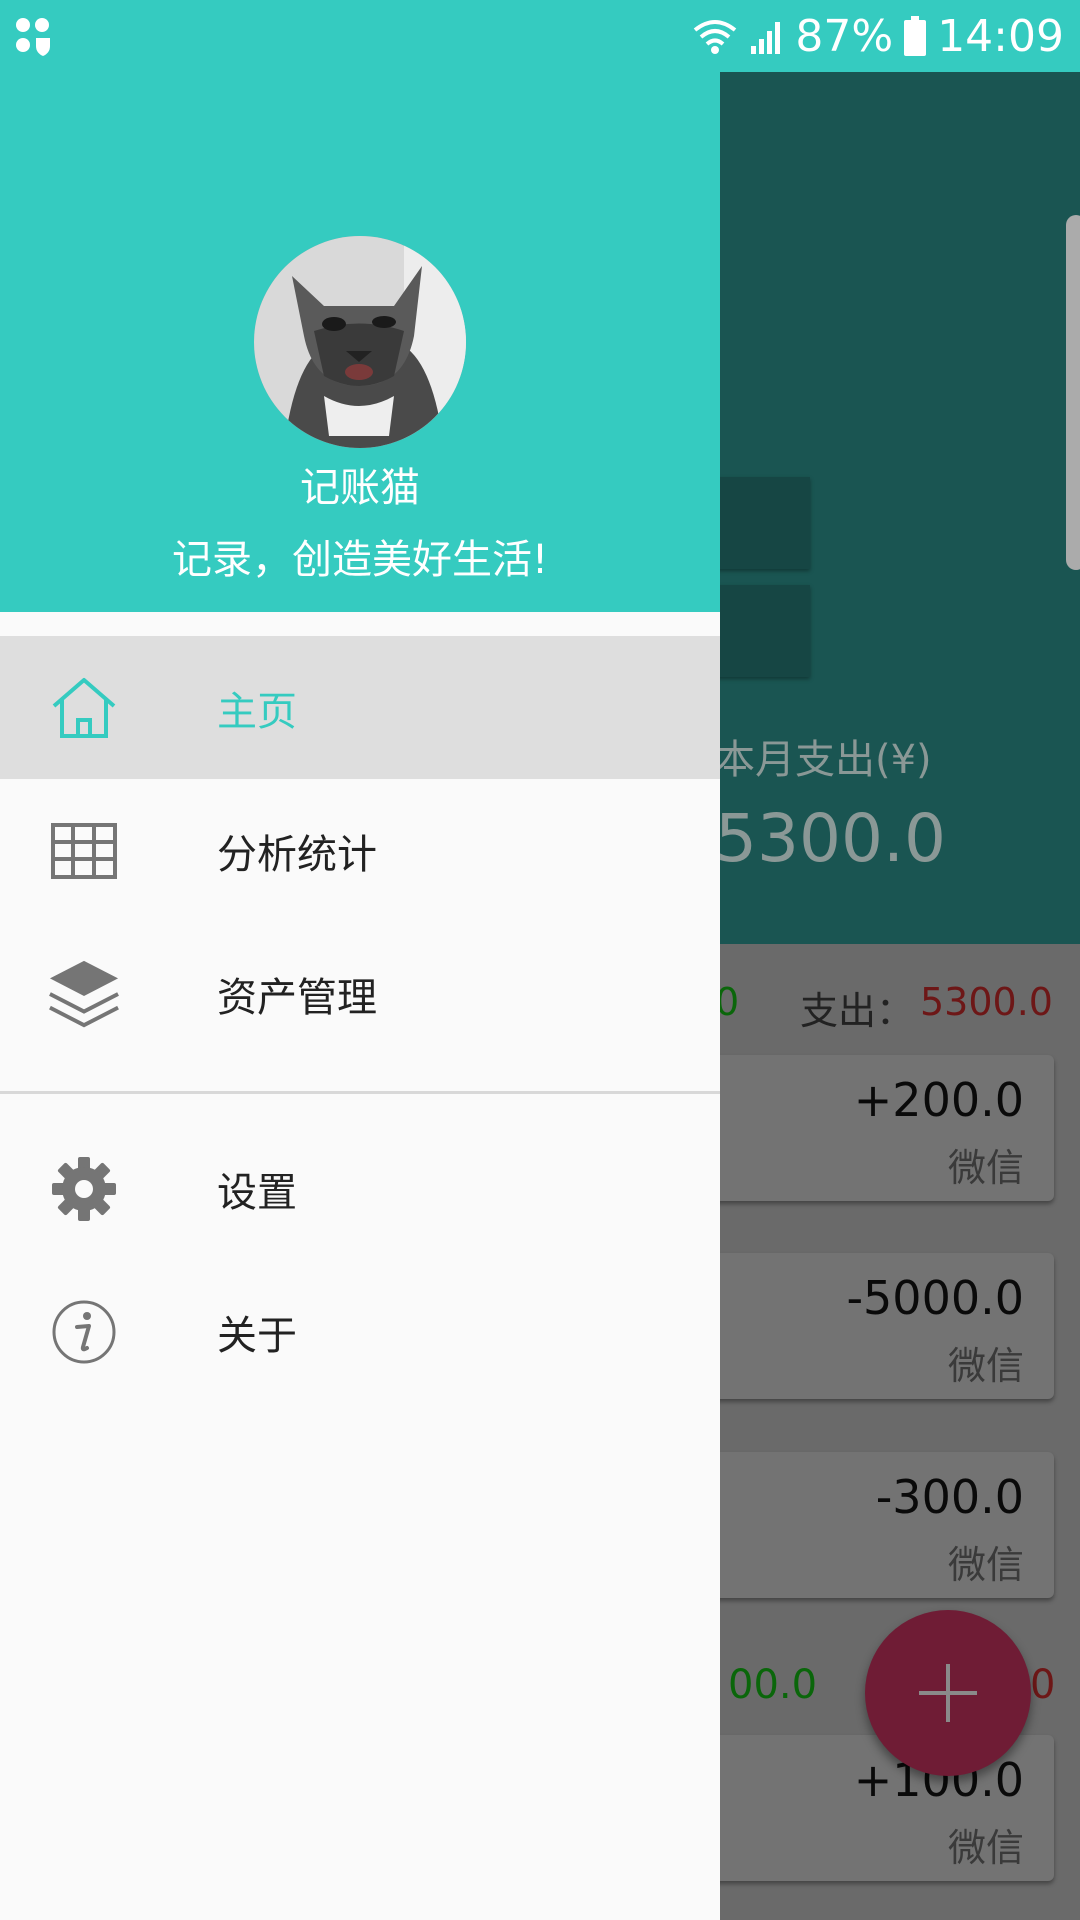 This screenshot has height=1920, width=1080. Describe the element at coordinates (540, 36) in the screenshot. I see `status-bar: 87% 14:09` at that location.